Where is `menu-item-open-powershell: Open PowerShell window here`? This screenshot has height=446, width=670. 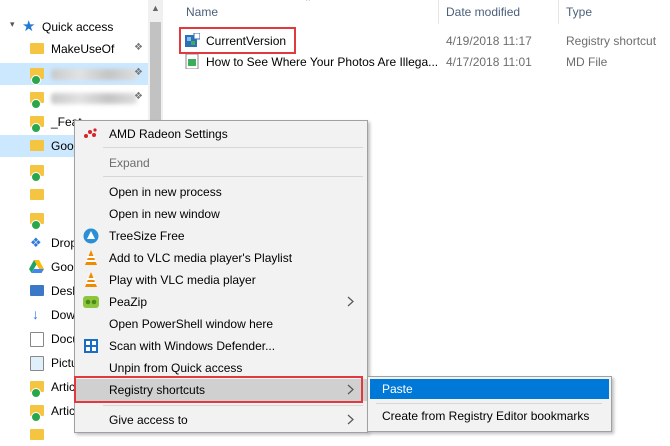
menu-item-open-powershell: Open PowerShell window here is located at coordinates (221, 324).